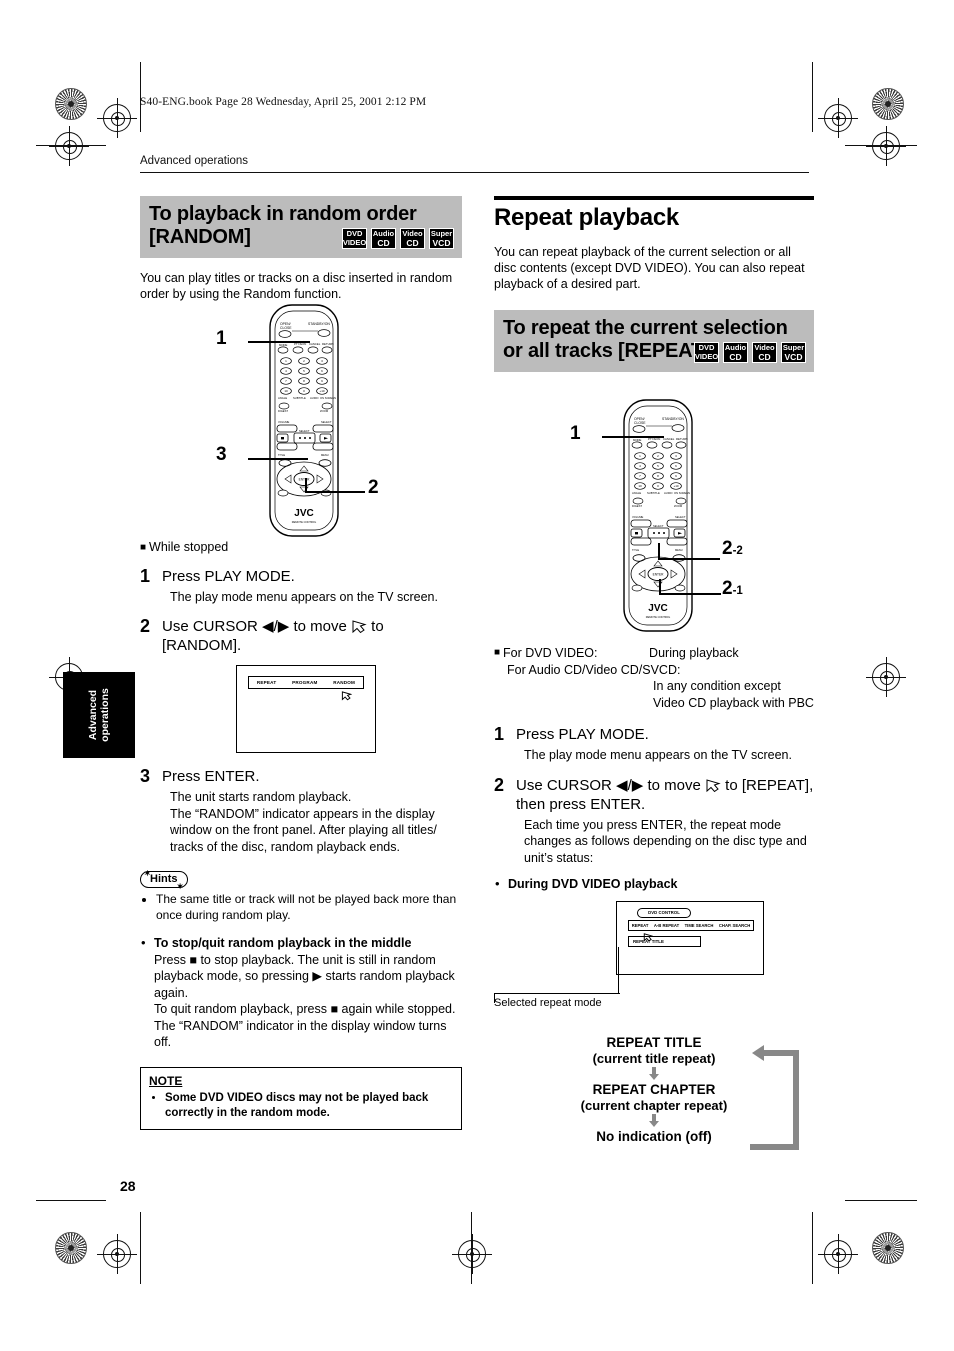 The image size is (954, 1351). What do you see at coordinates (283, 411) in the screenshot?
I see `svg-text: DIGEST` at bounding box center [283, 411].